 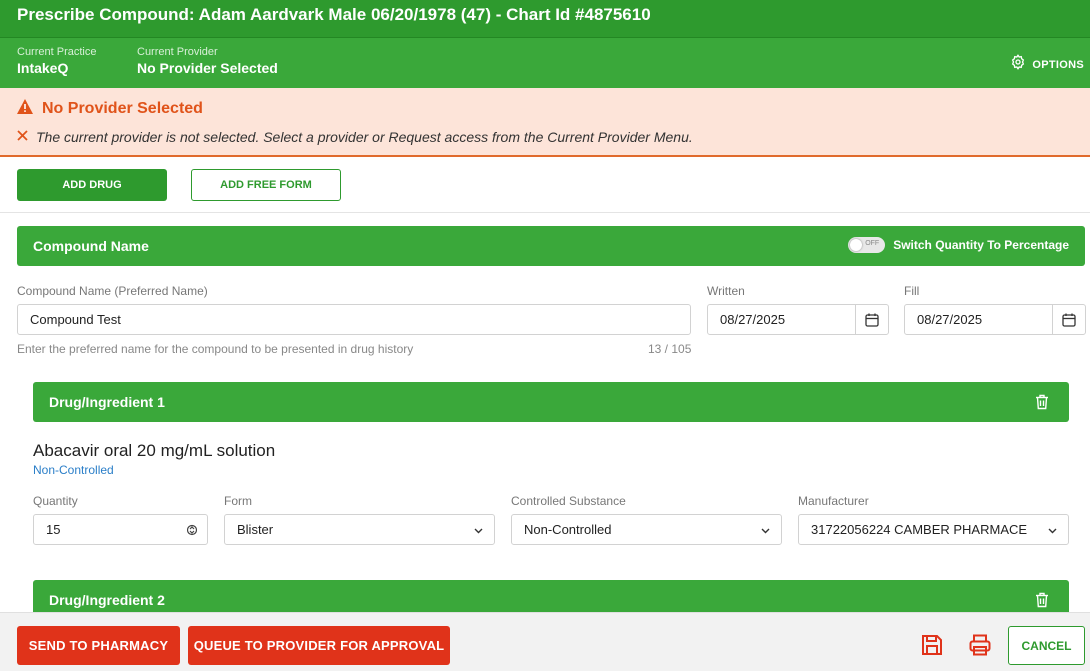 What do you see at coordinates (120, 529) in the screenshot?
I see `quantity-stepper: 15` at bounding box center [120, 529].